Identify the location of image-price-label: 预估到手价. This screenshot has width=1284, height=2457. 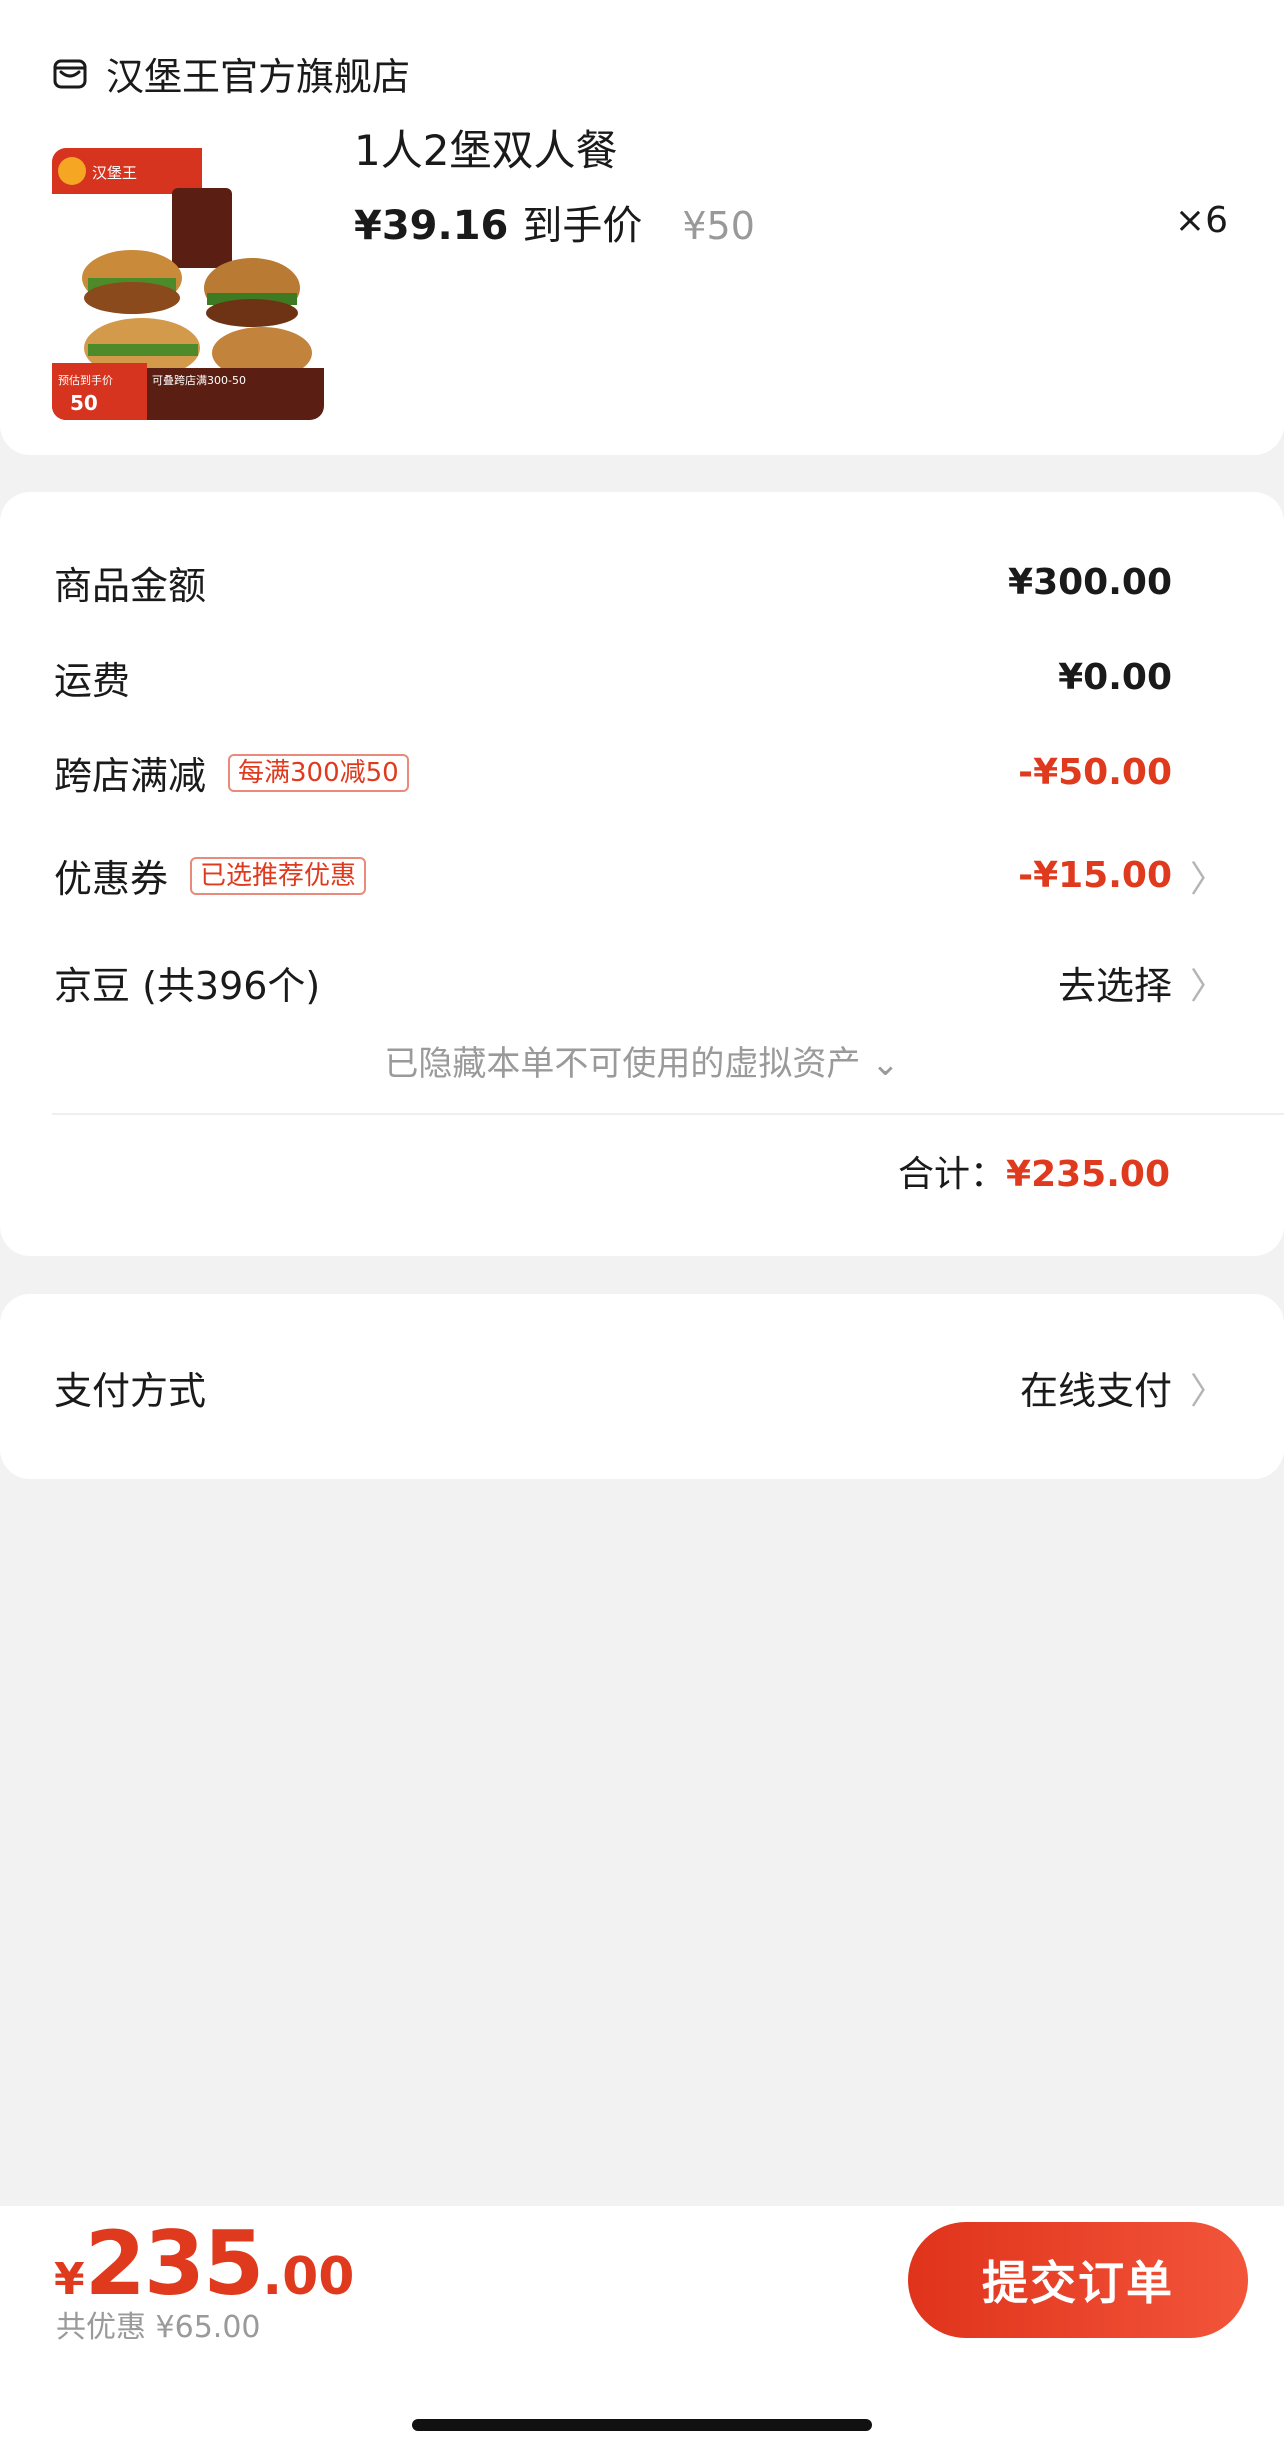
(85, 380).